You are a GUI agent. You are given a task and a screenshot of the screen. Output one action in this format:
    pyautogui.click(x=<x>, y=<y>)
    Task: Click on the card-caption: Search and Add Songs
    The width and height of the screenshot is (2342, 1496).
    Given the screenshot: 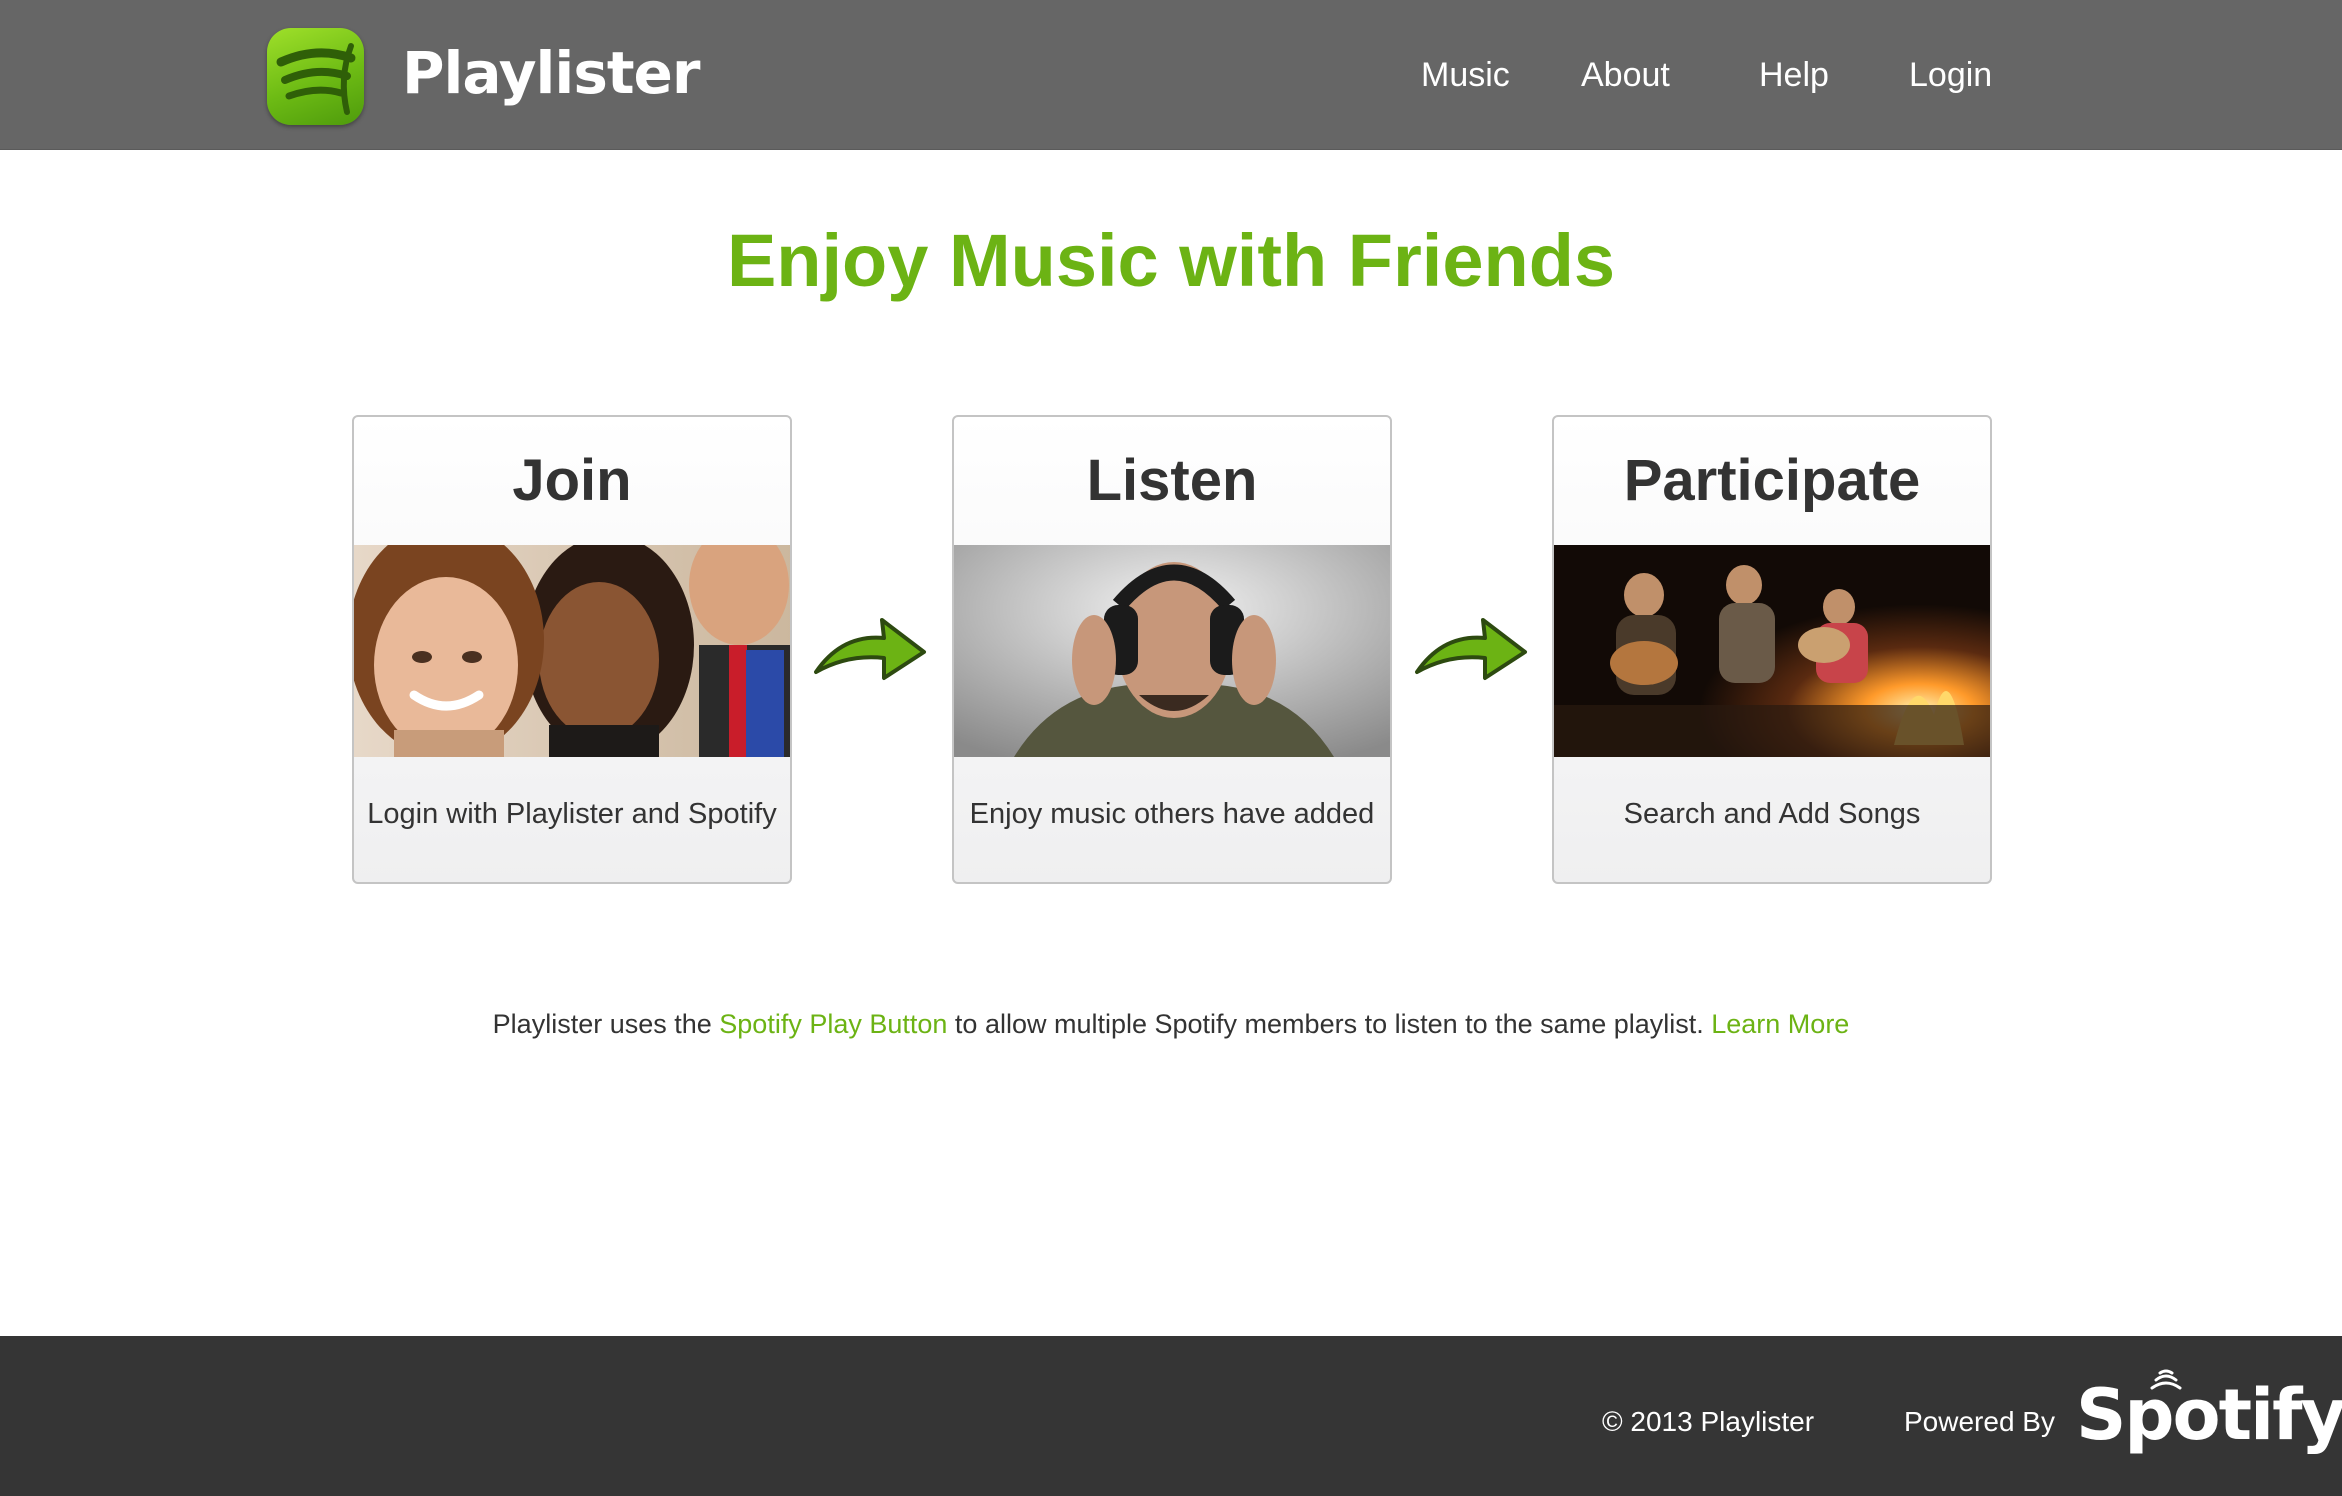 What is the action you would take?
    pyautogui.click(x=1772, y=814)
    